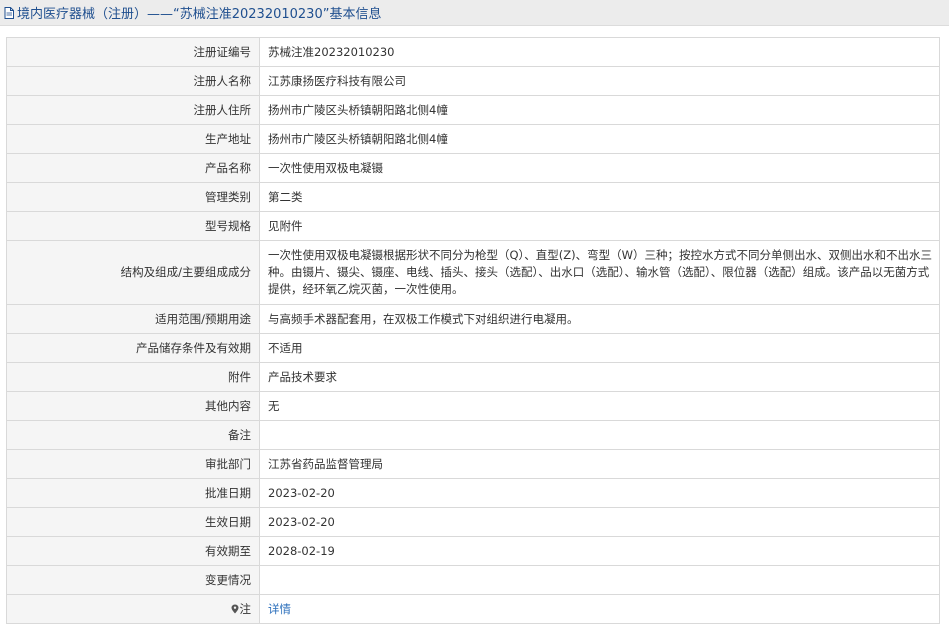 The image size is (949, 624). What do you see at coordinates (234, 608) in the screenshot?
I see `map-pin-icon` at bounding box center [234, 608].